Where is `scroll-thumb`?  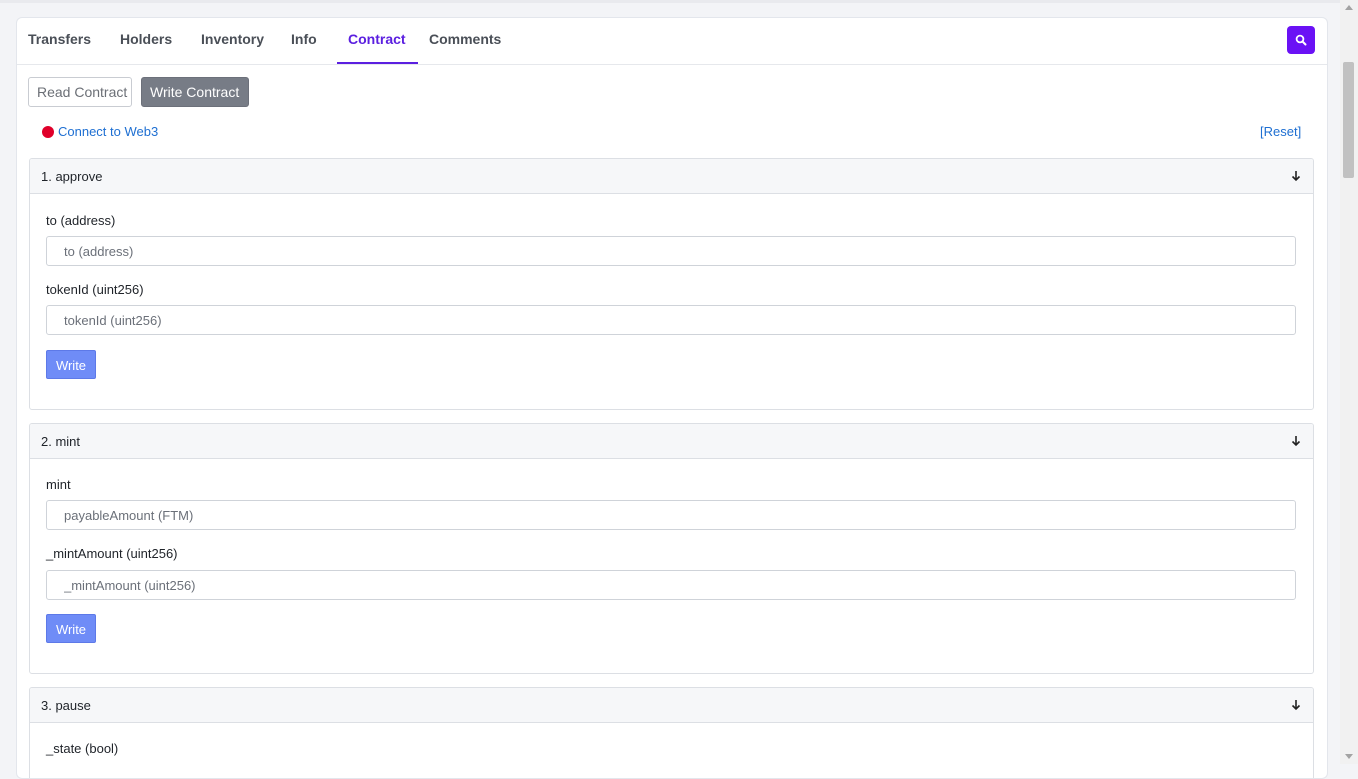
scroll-thumb is located at coordinates (1348, 120).